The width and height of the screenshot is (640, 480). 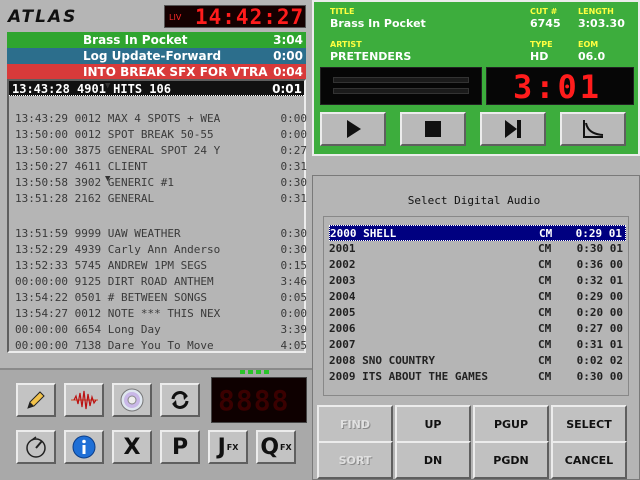 What do you see at coordinates (598, 233) in the screenshot?
I see `audio-duration: 0:29 01` at bounding box center [598, 233].